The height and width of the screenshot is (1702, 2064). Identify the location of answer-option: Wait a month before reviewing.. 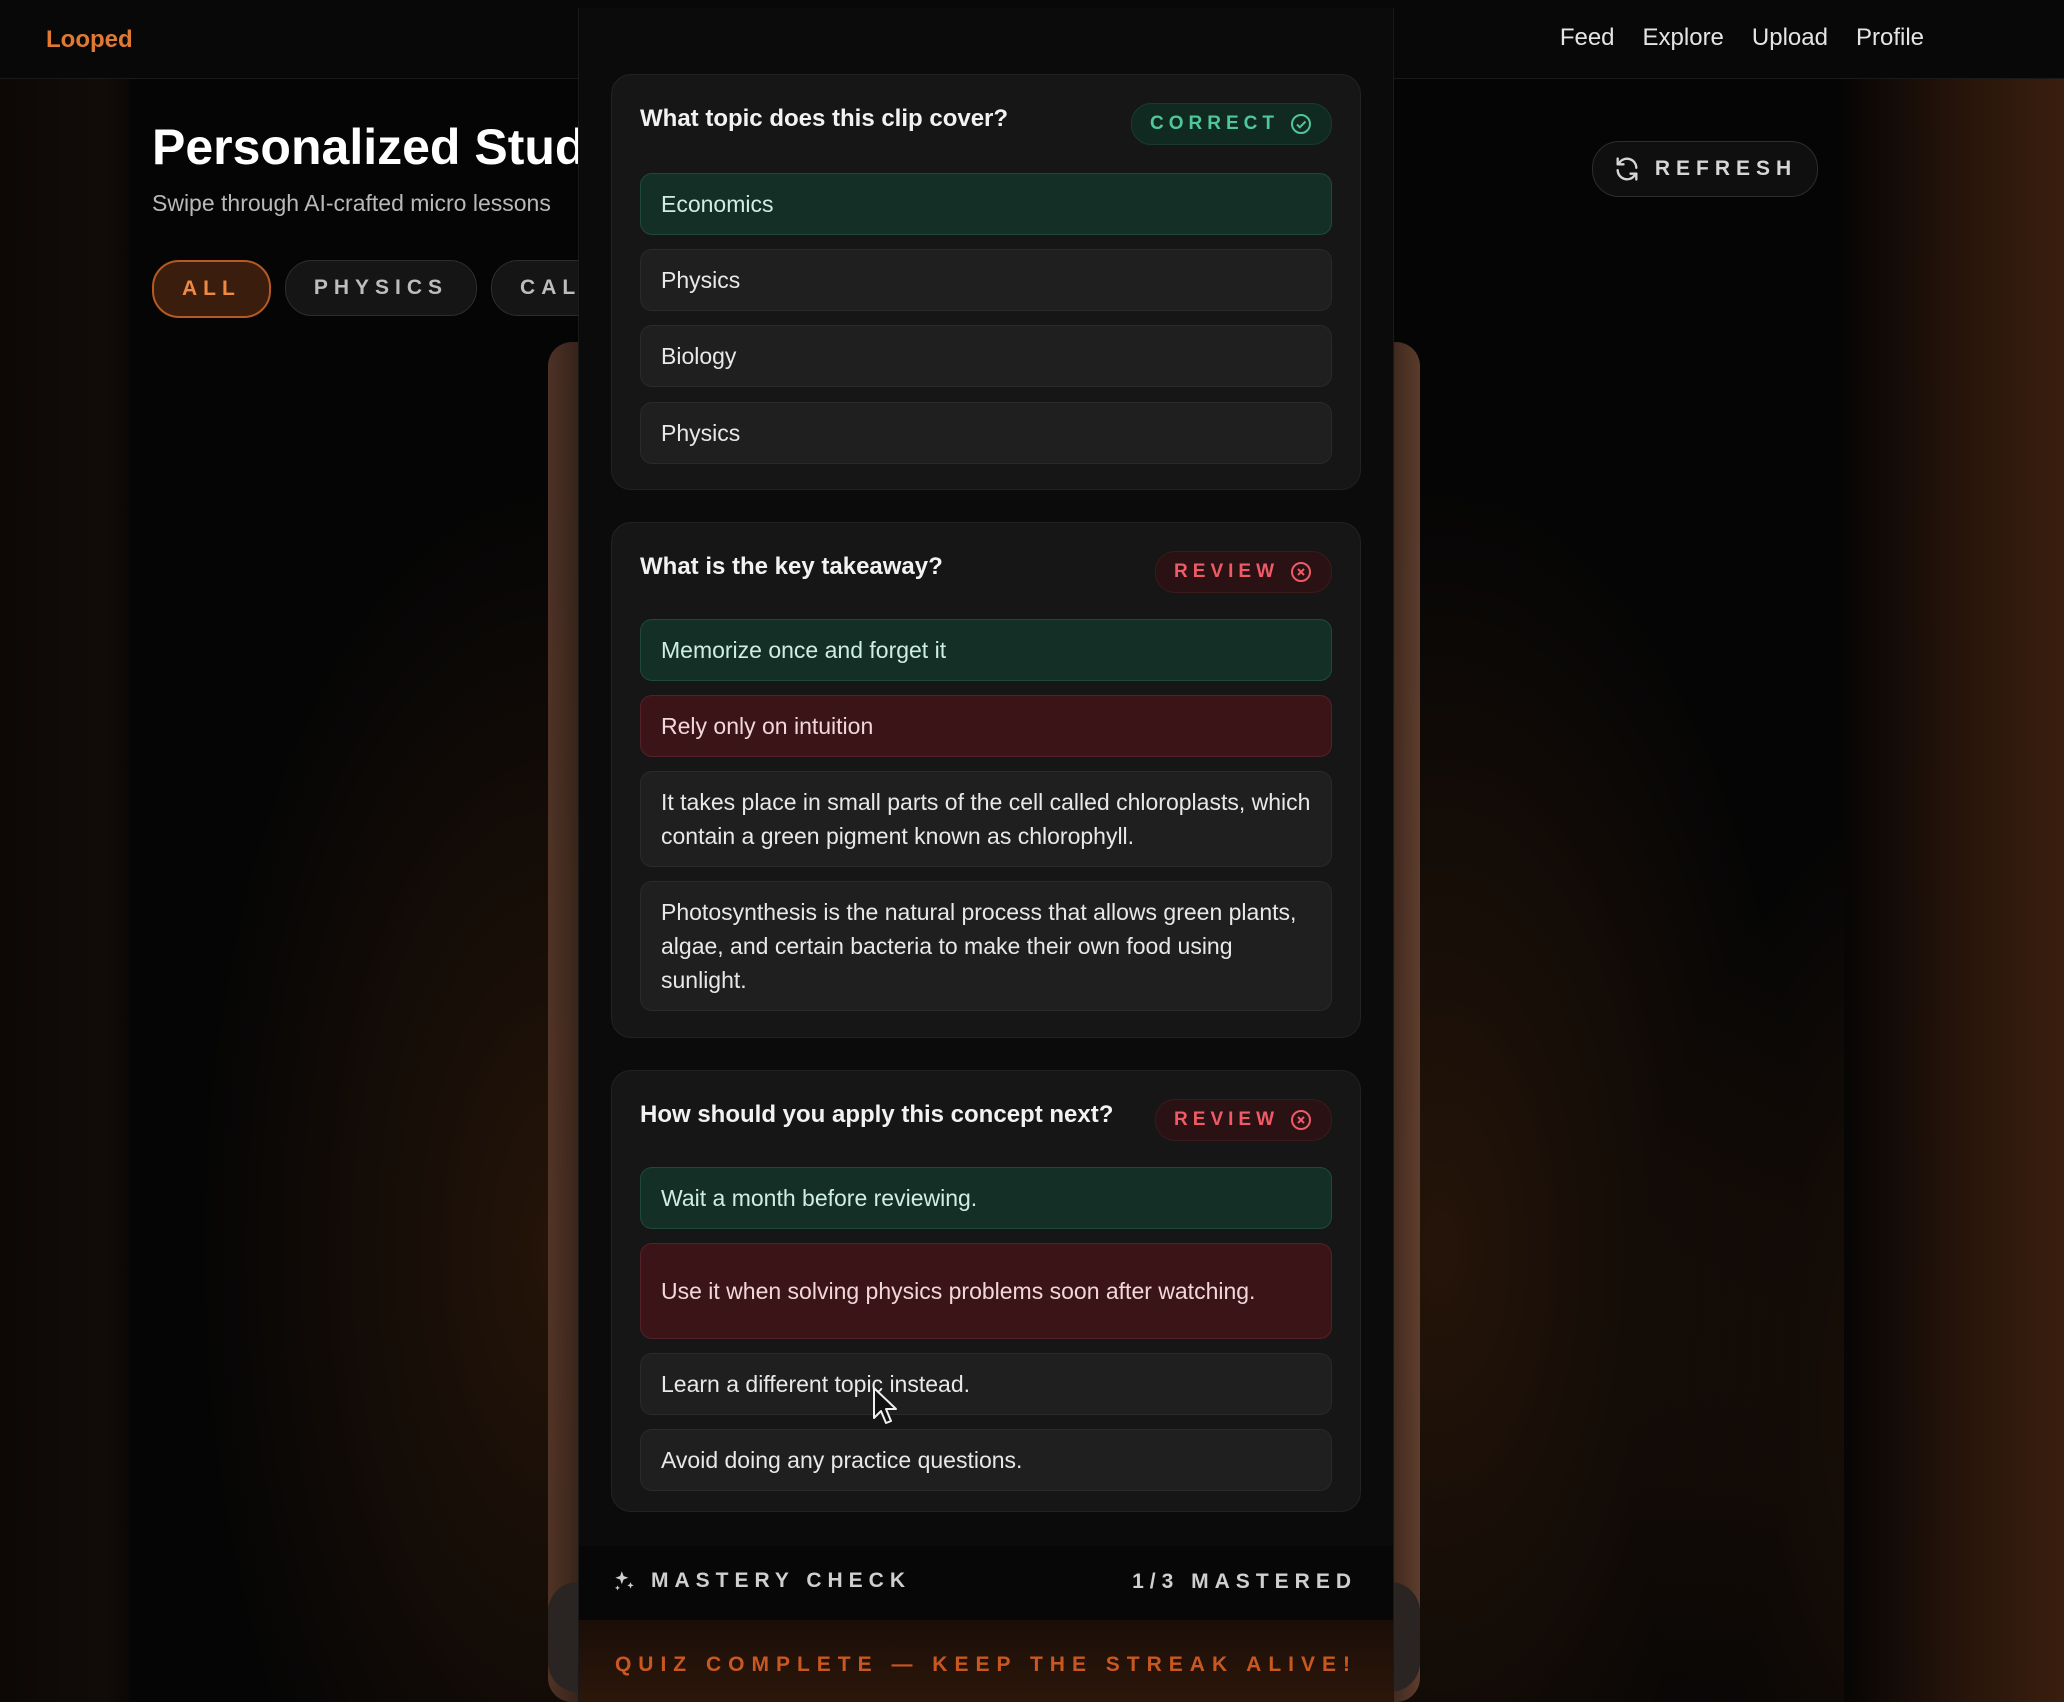
(986, 1198).